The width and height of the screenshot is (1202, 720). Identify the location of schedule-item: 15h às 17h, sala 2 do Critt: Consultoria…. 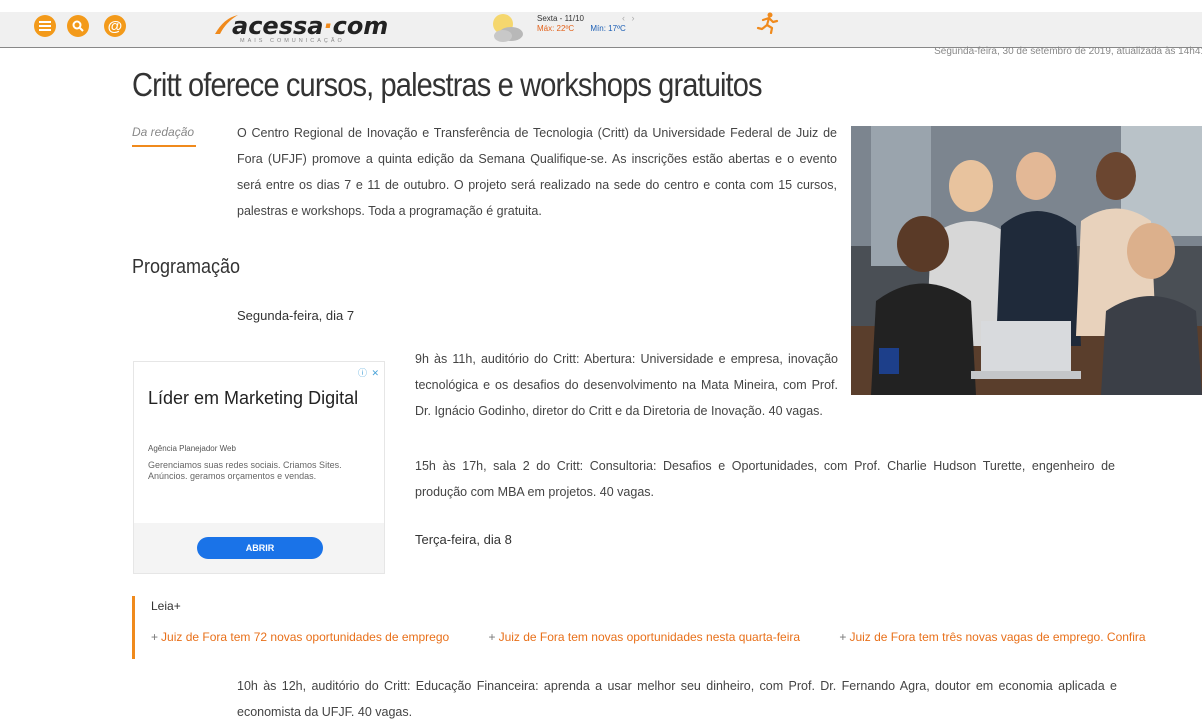
(765, 479).